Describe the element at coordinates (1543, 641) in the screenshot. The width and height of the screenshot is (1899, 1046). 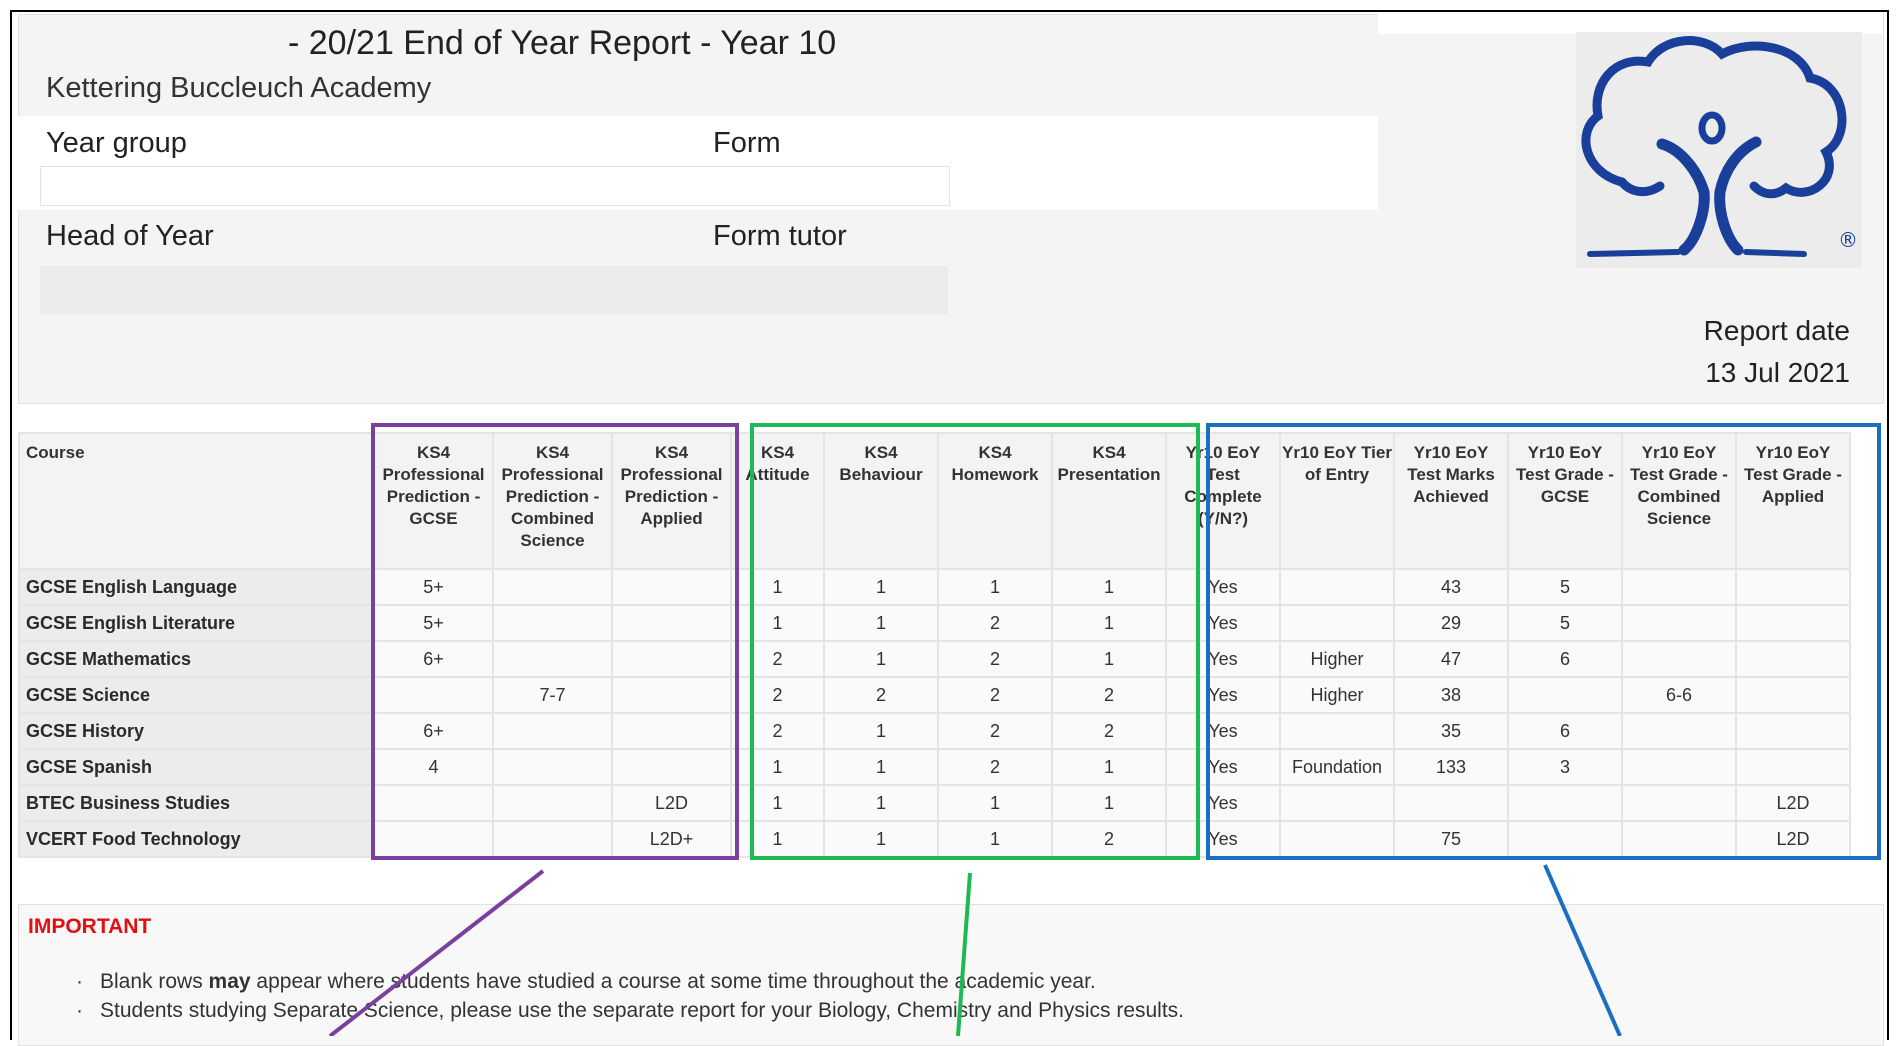
I see `eoy-test-columns-highlight` at that location.